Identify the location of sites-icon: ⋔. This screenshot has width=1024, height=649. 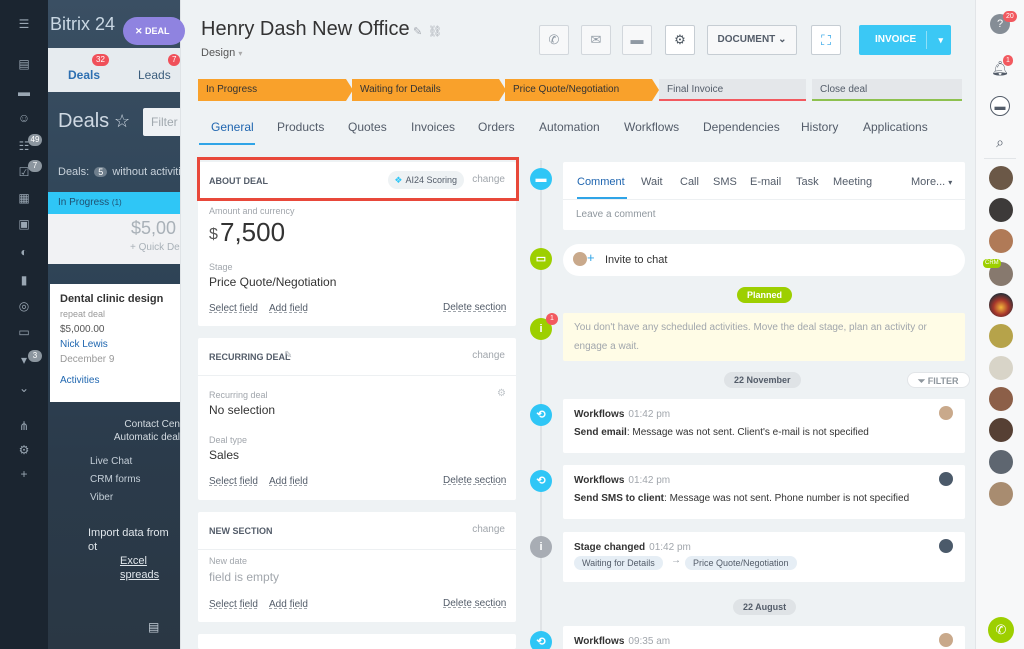
(24, 426).